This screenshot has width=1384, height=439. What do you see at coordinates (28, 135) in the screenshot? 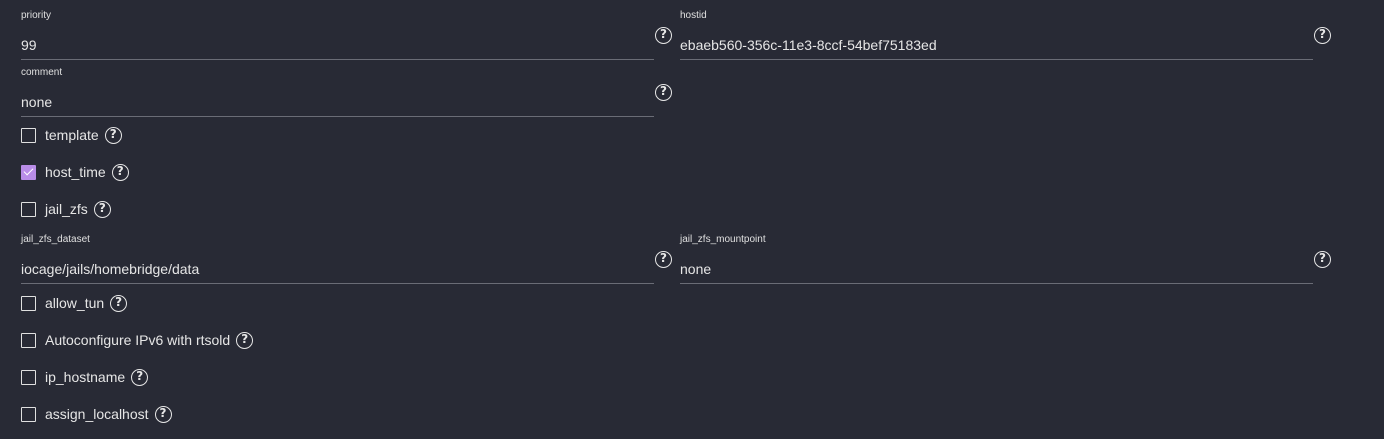
I see `template-checkbox` at bounding box center [28, 135].